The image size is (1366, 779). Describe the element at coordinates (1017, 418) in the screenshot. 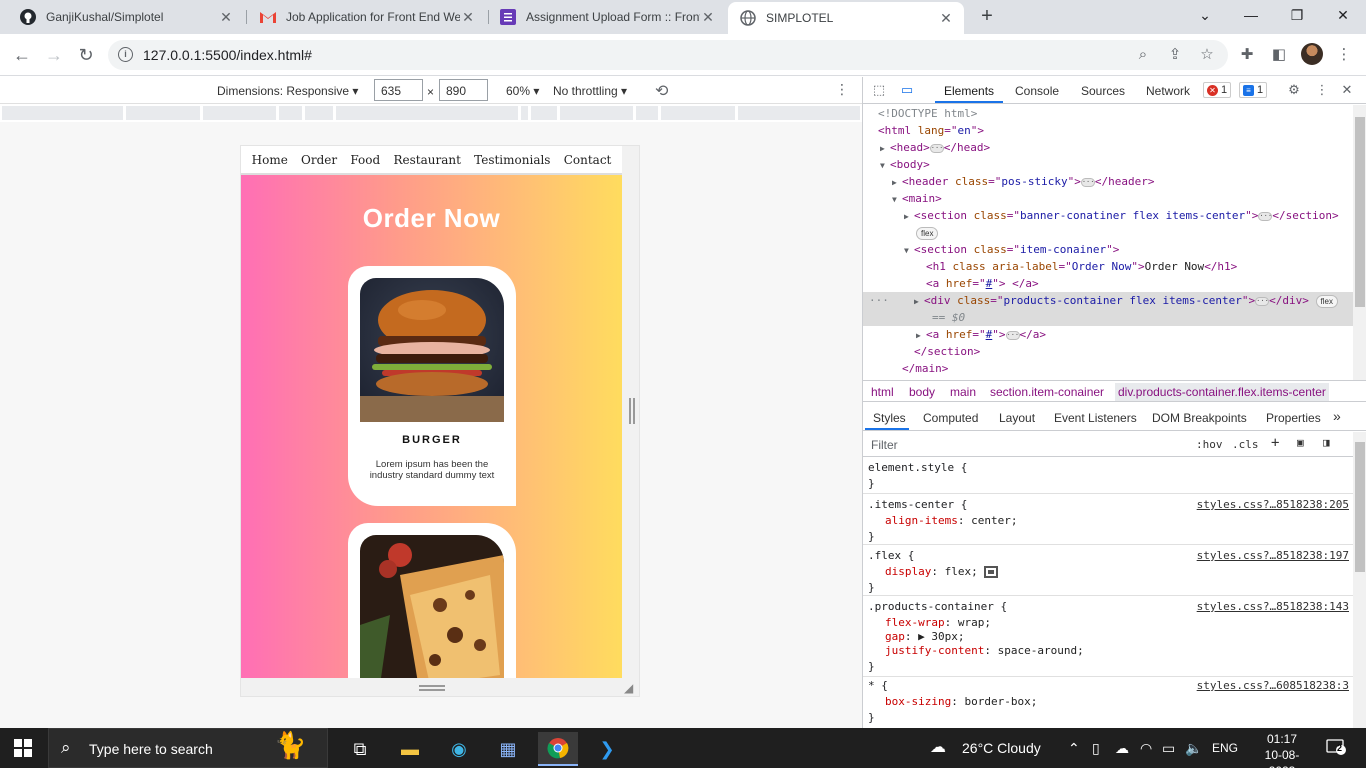

I see `subtab-layout: Layout` at that location.